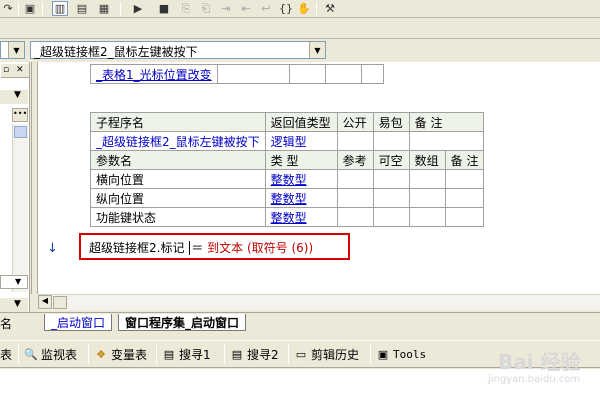 The image size is (600, 400). I want to click on prev-sub-table: _表格1_光标位置改变, so click(237, 74).